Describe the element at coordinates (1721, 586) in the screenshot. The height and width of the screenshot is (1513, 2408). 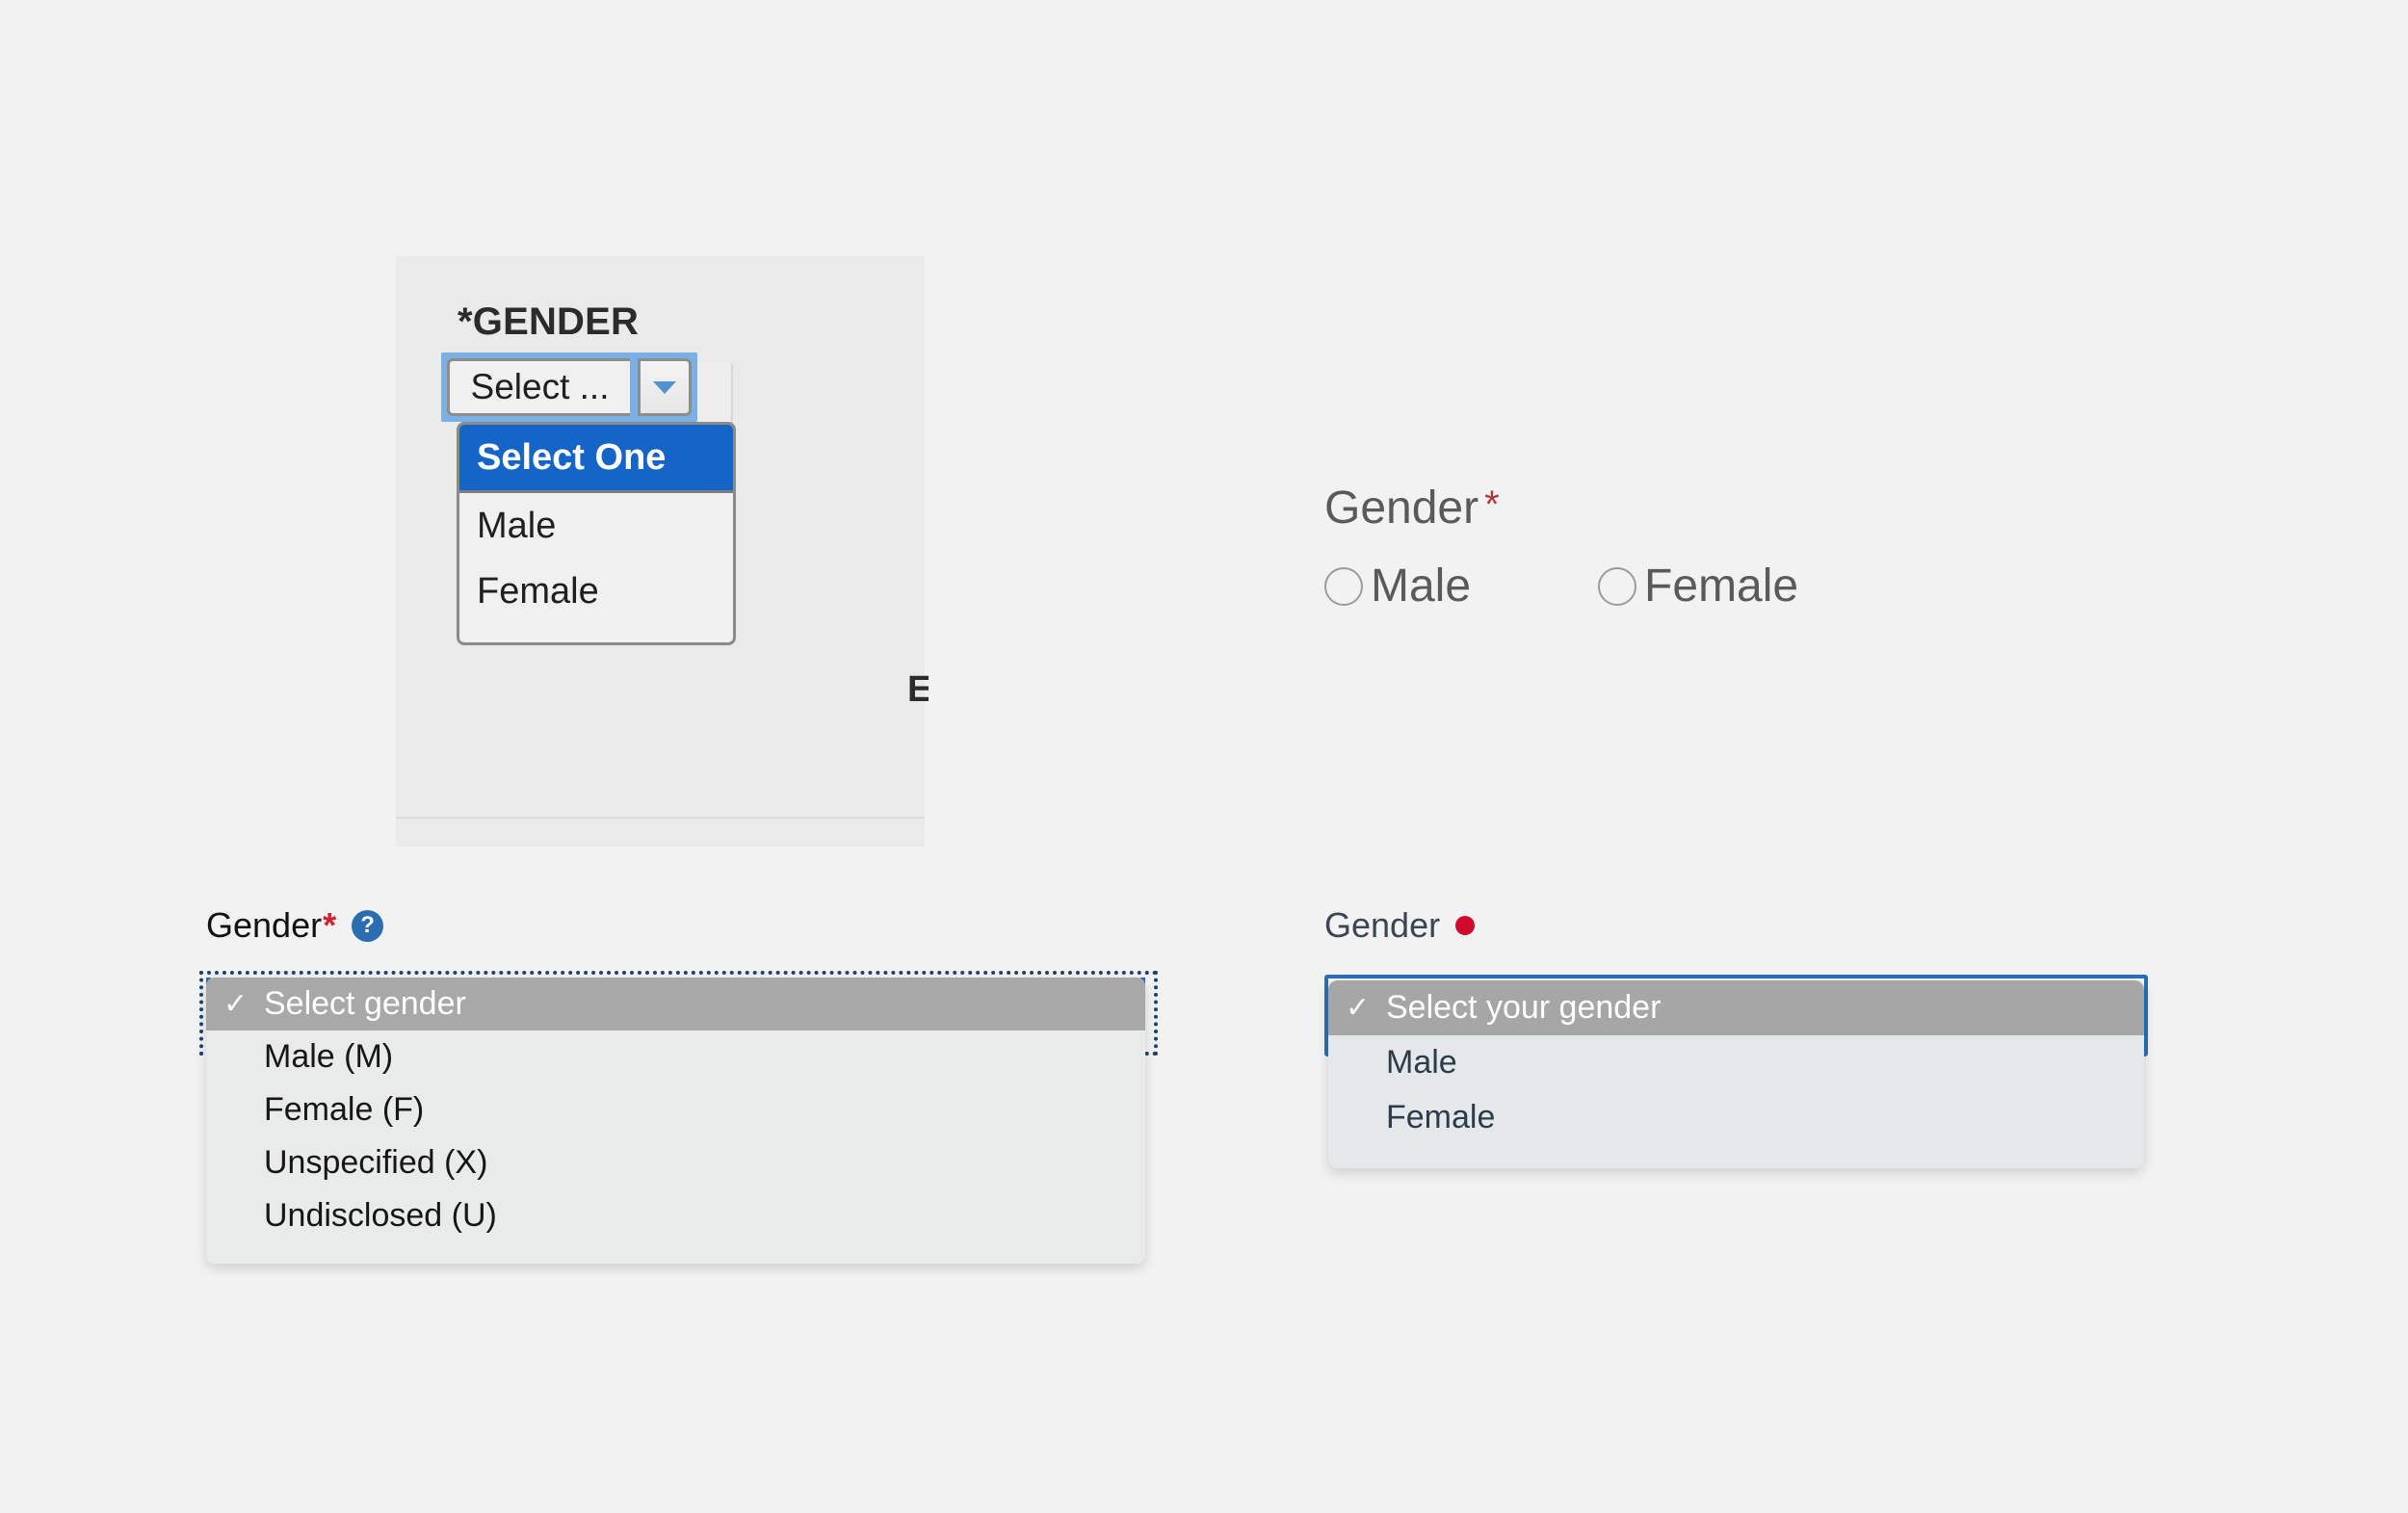
I see `radio-option-label: Female` at that location.